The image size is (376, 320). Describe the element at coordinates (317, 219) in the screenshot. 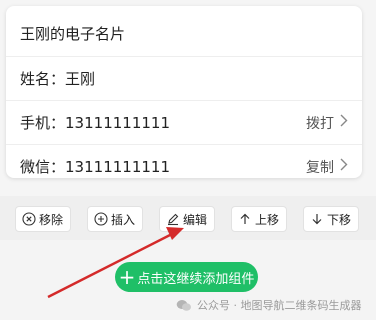

I see `arrow-down-icon` at that location.